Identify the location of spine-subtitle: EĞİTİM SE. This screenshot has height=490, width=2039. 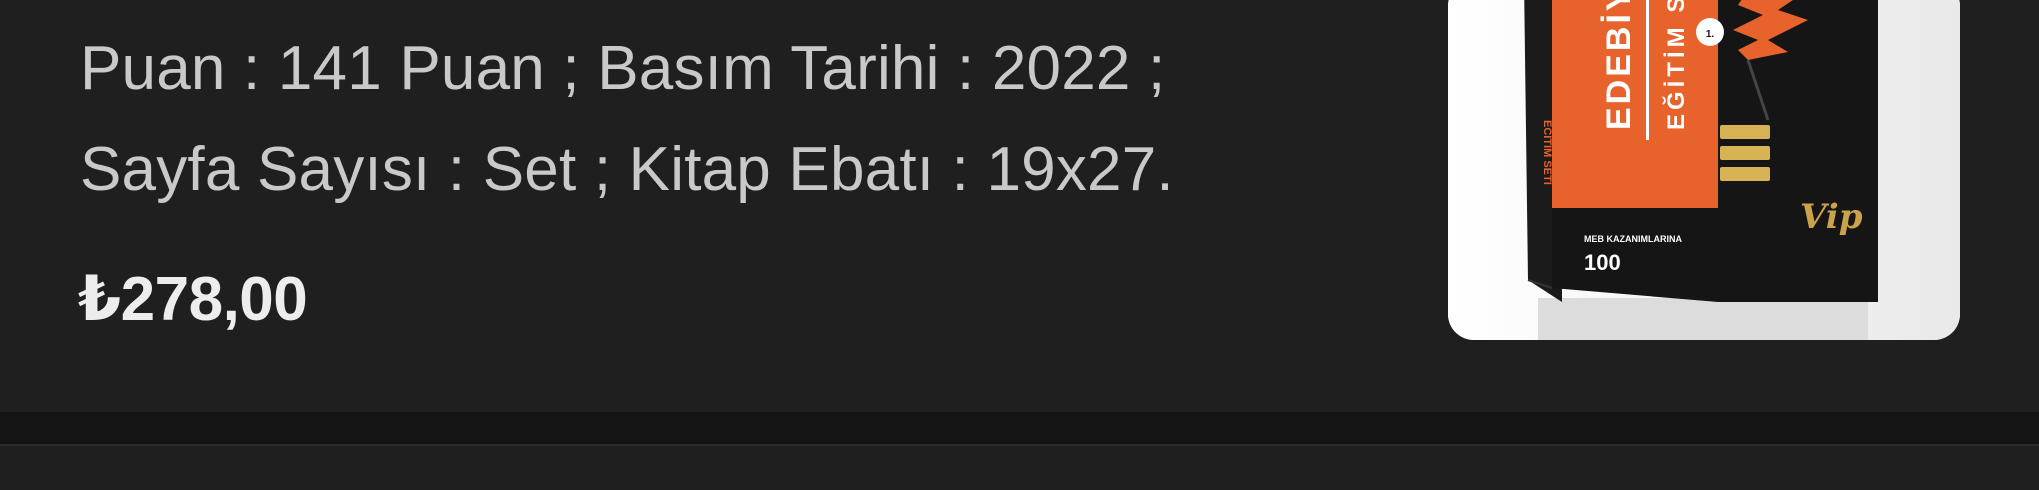
(1676, 65).